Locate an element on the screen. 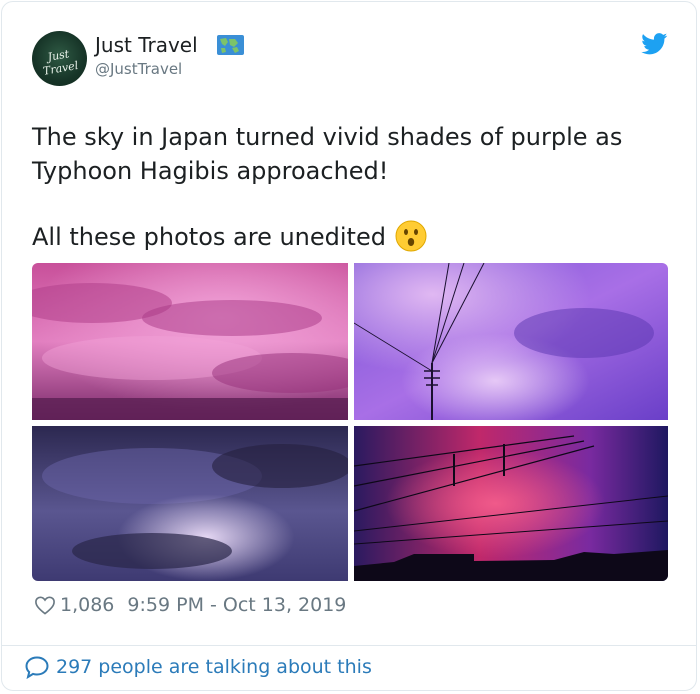  conversation-link: 297 people are talking about this is located at coordinates (198, 667).